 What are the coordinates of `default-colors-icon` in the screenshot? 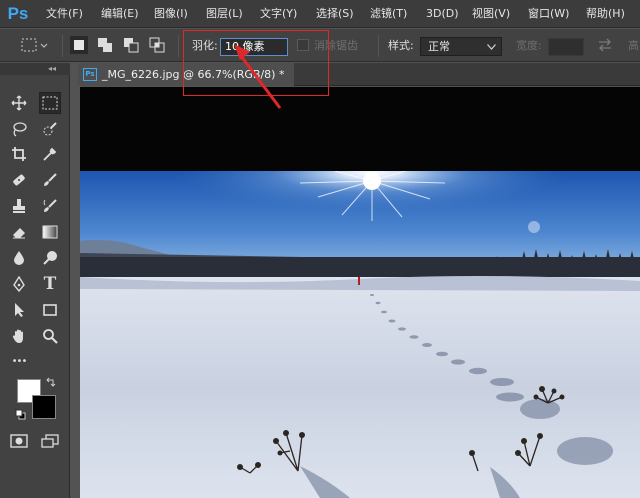 It's located at (20, 414).